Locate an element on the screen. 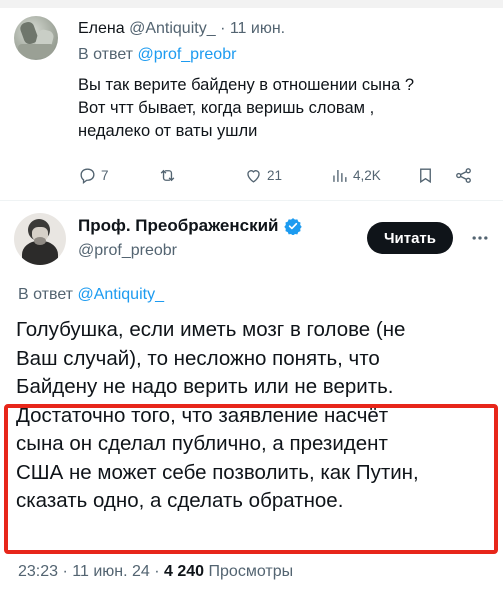 The height and width of the screenshot is (600, 503). views-button: 4,2K is located at coordinates (355, 175).